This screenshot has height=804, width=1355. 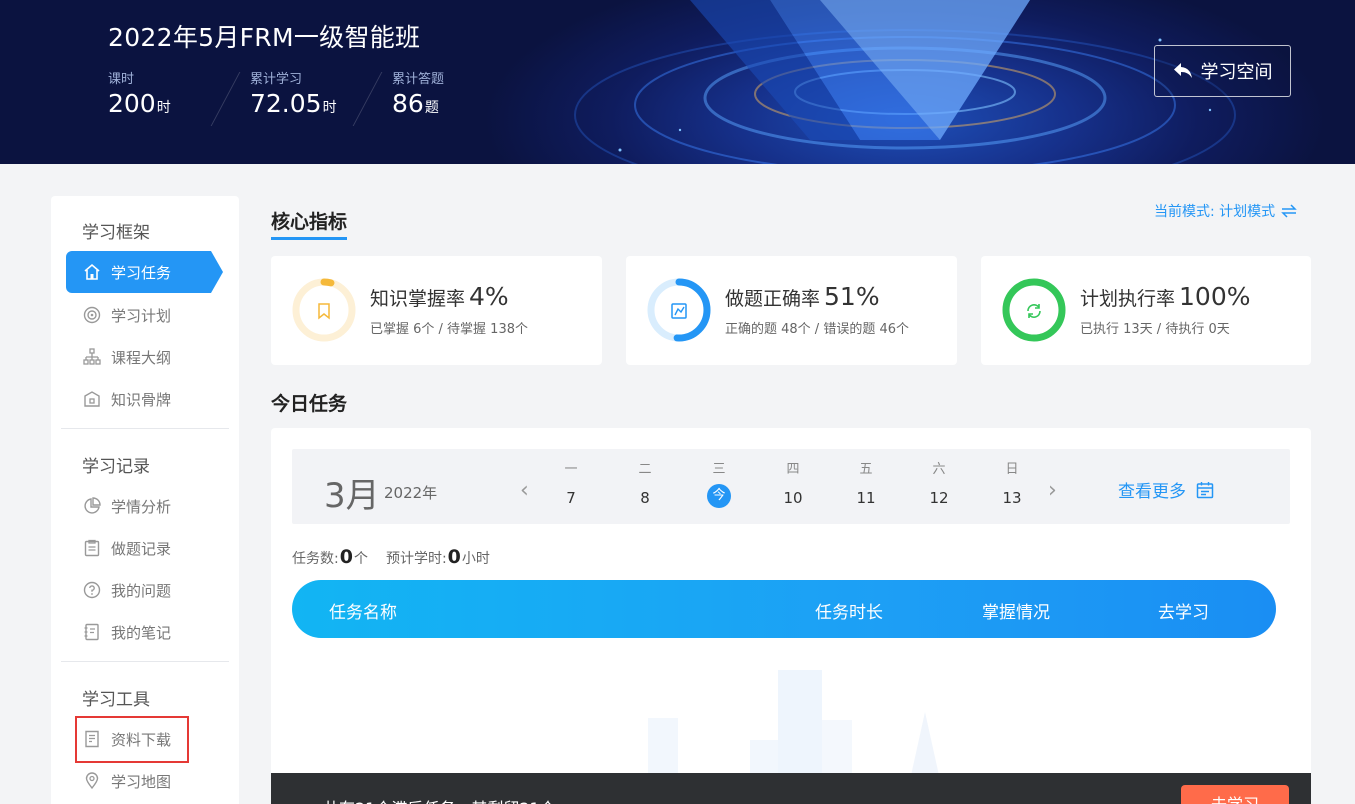 I want to click on metric-label: 知识掌握率, so click(x=418, y=299).